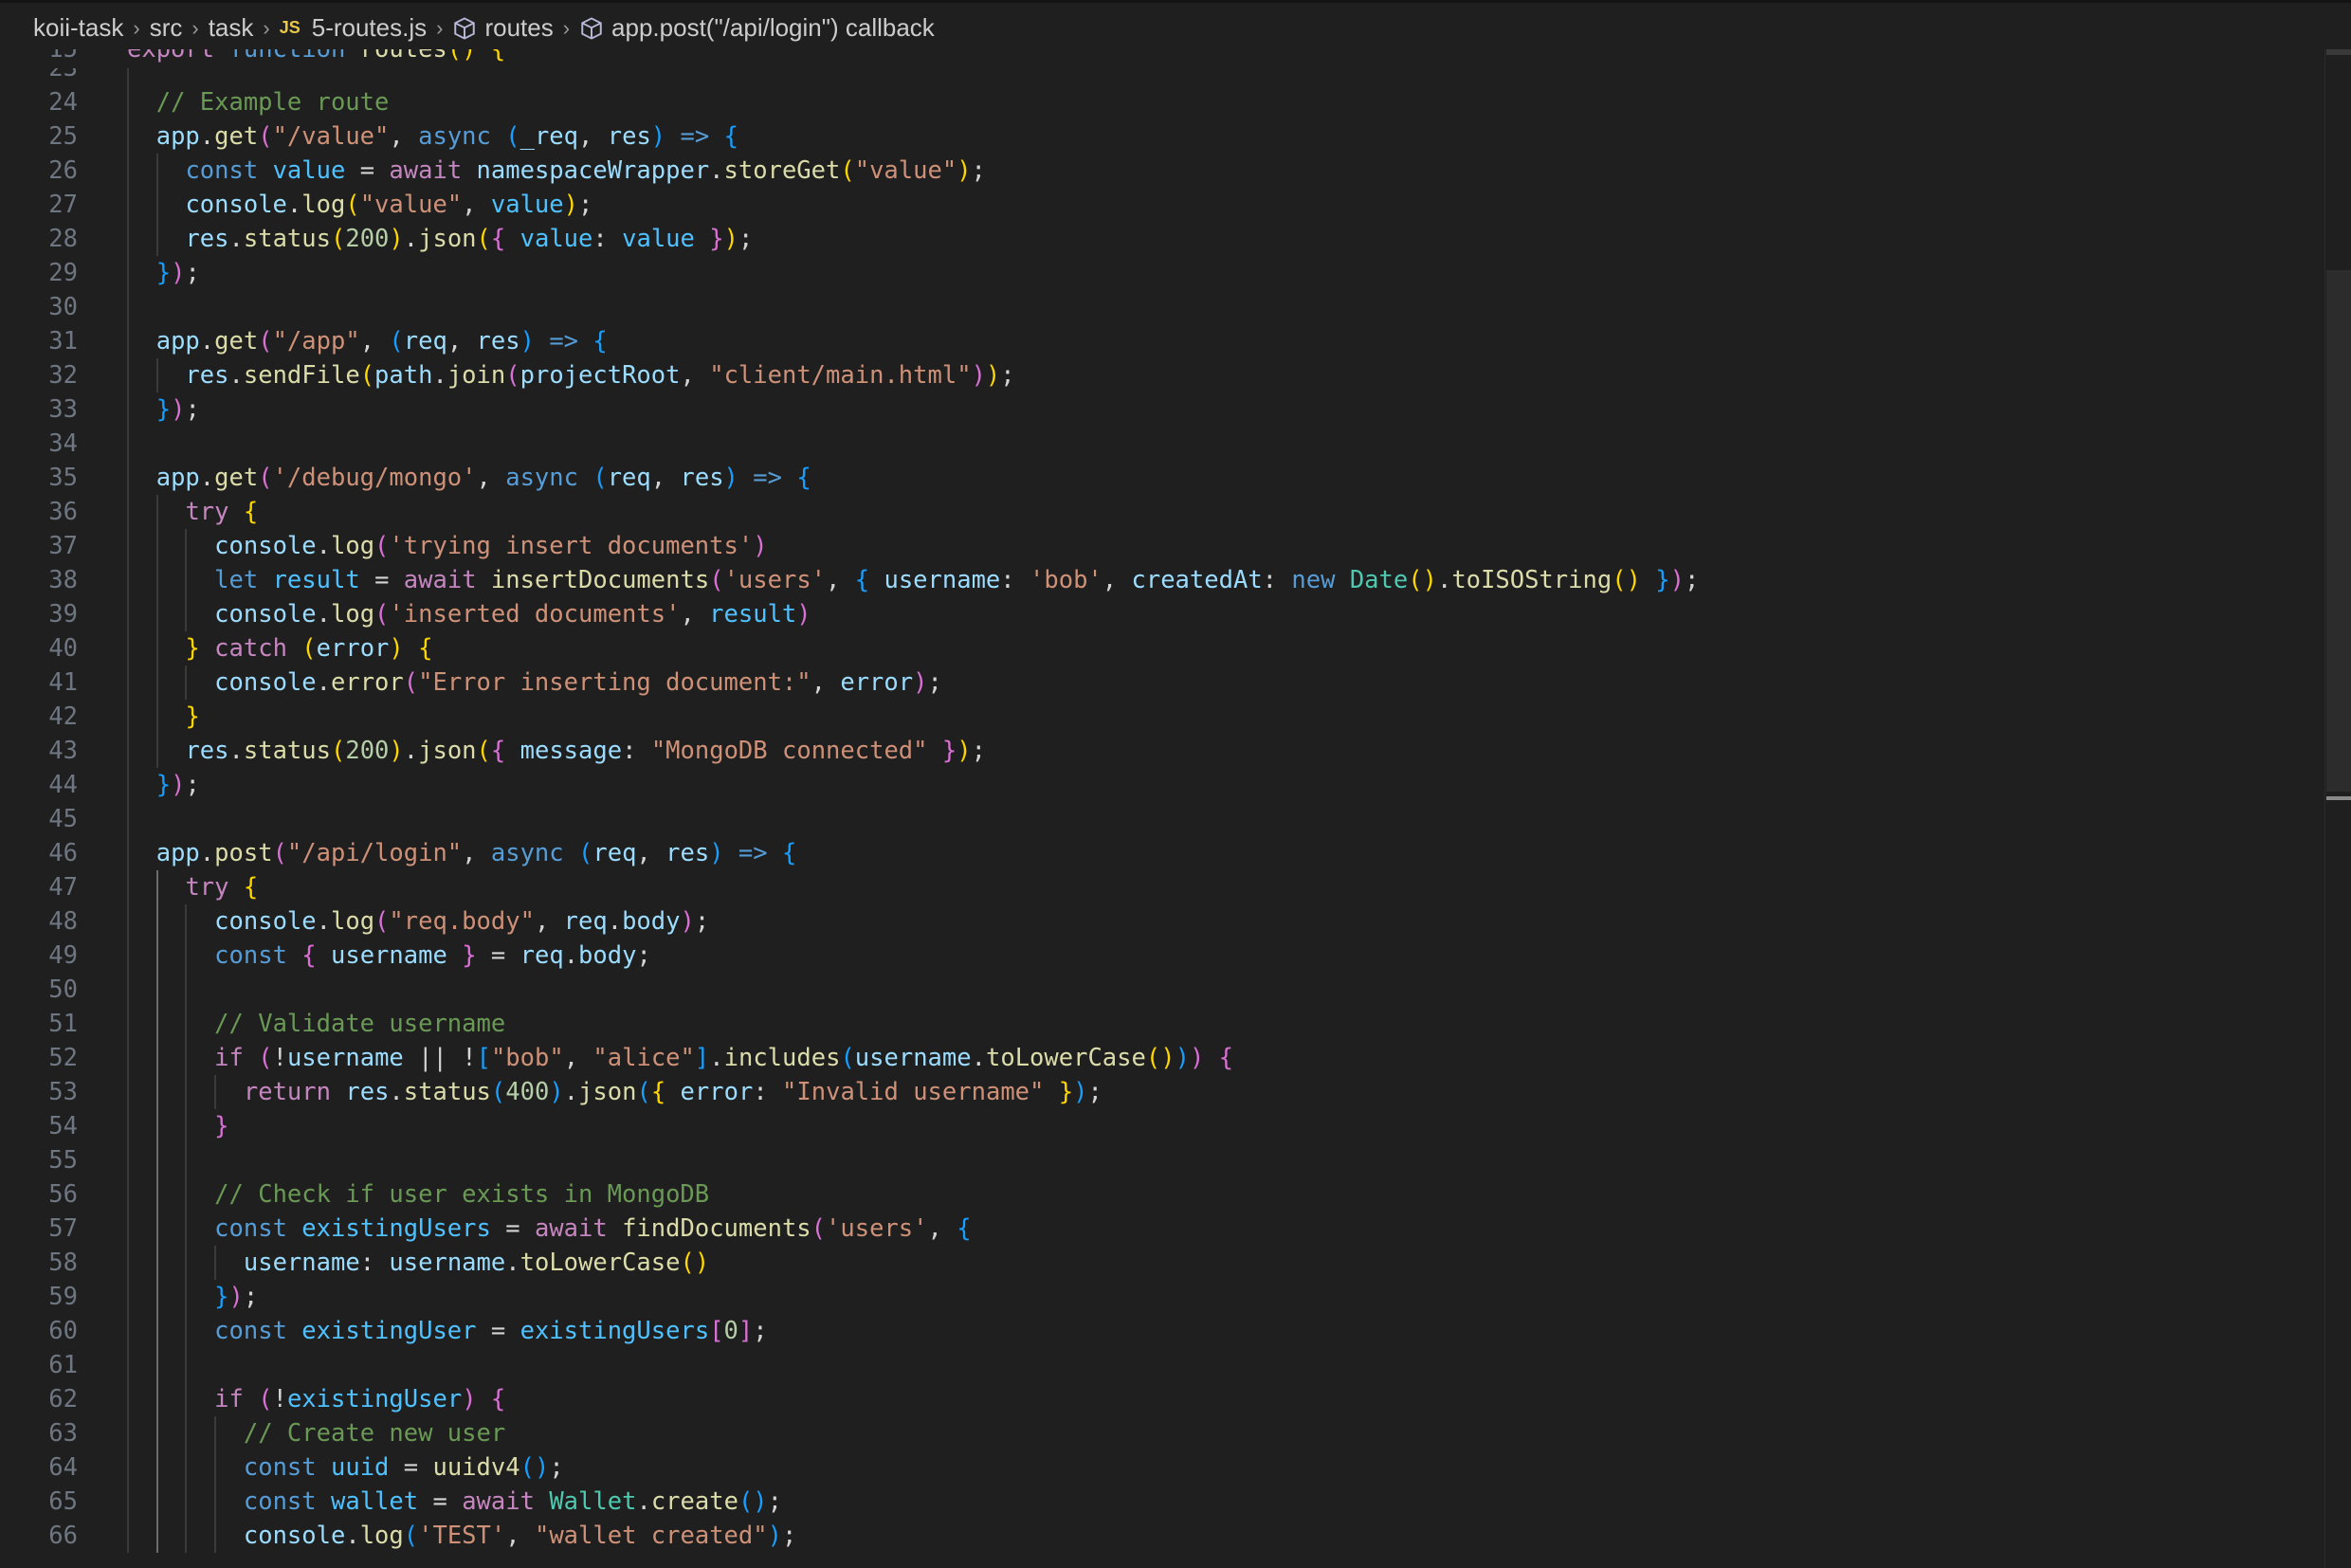  Describe the element at coordinates (1162, 205) in the screenshot. I see `code-line: 27 console.log("value", value);` at that location.